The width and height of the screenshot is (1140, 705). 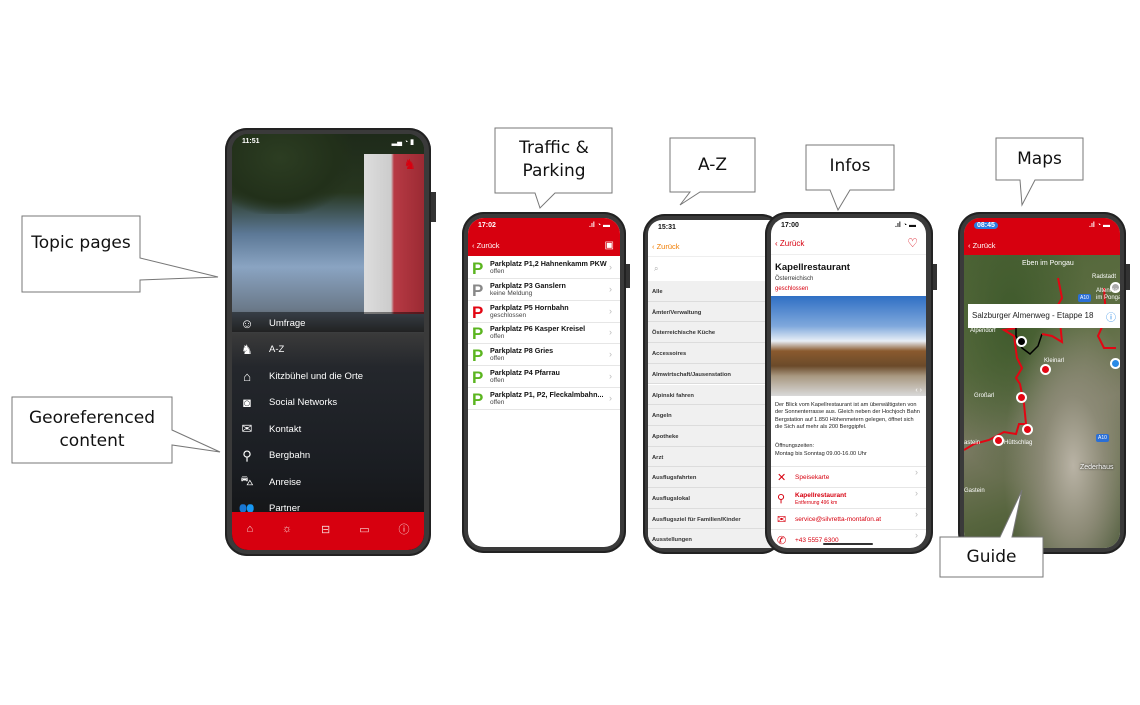 I want to click on callout-guide: Guide, so click(x=991, y=557).